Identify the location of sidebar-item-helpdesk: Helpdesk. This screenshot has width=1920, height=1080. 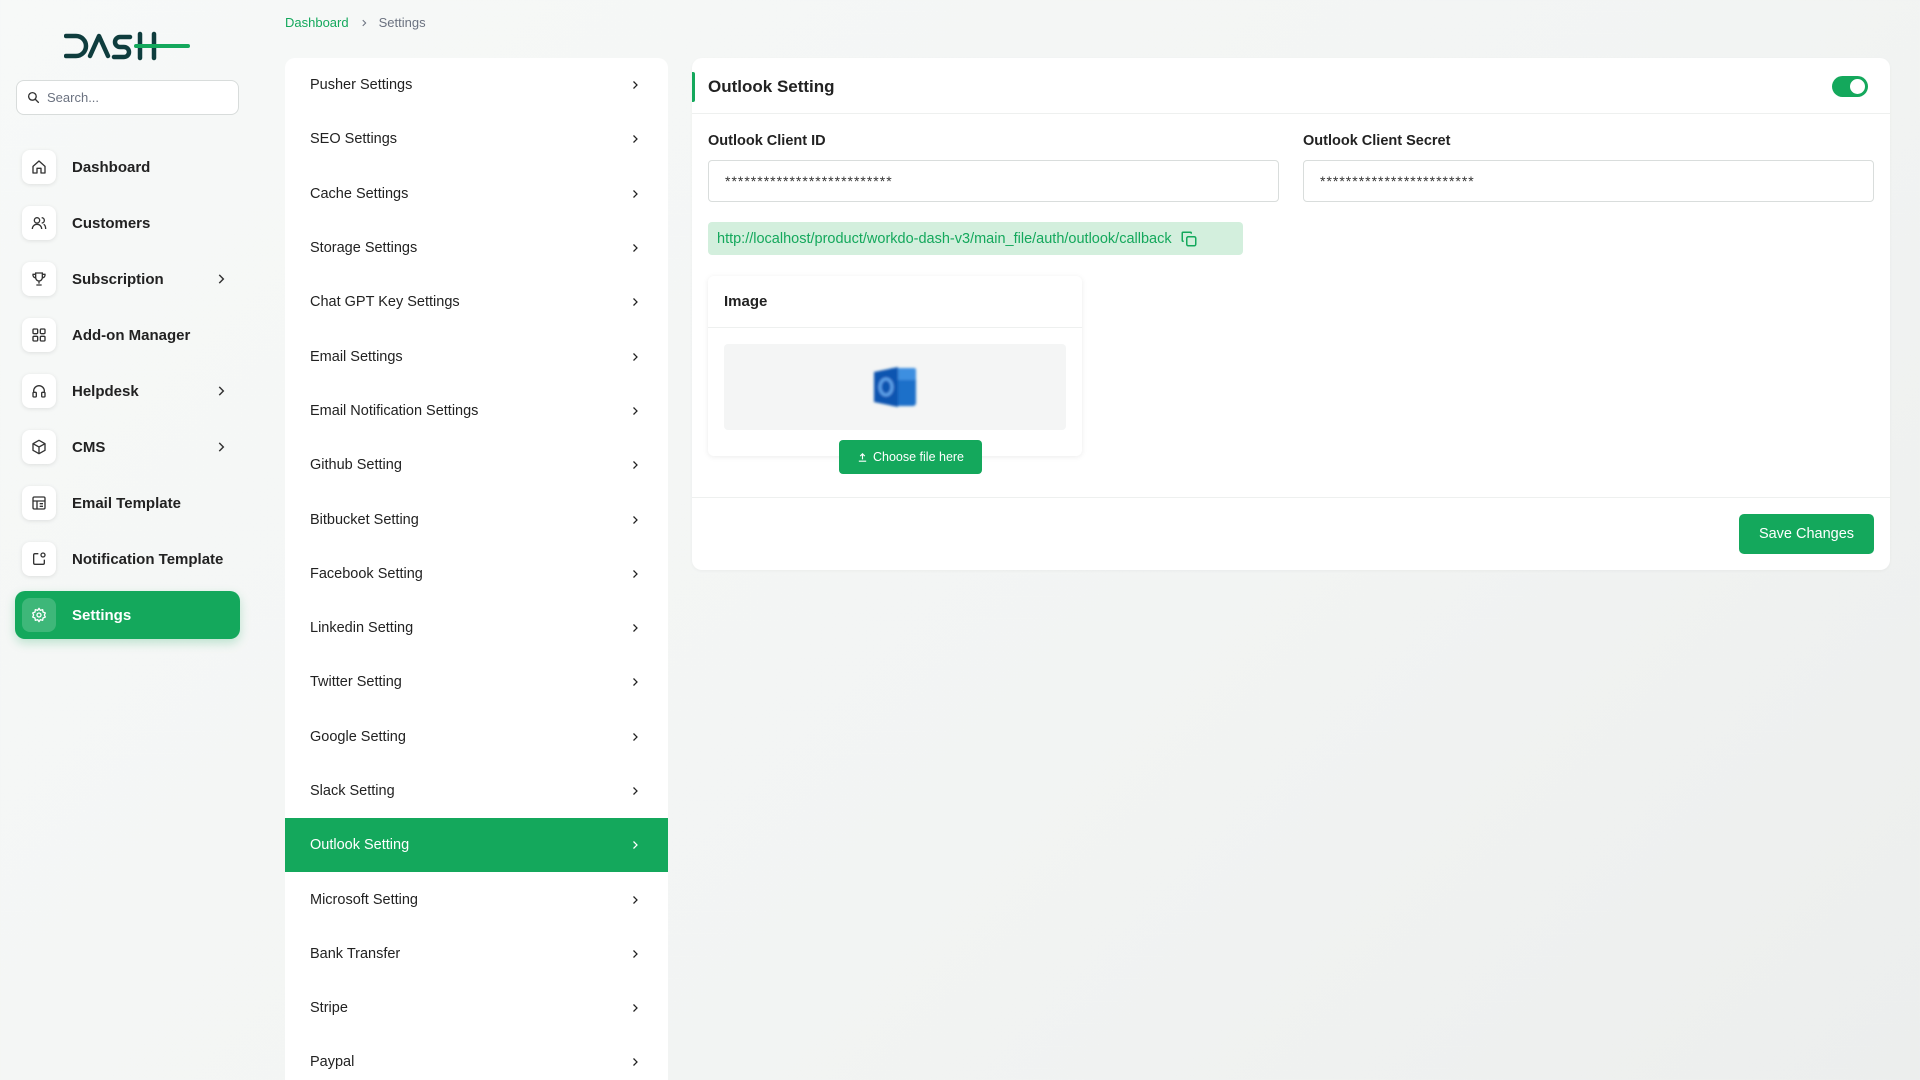
(127, 391).